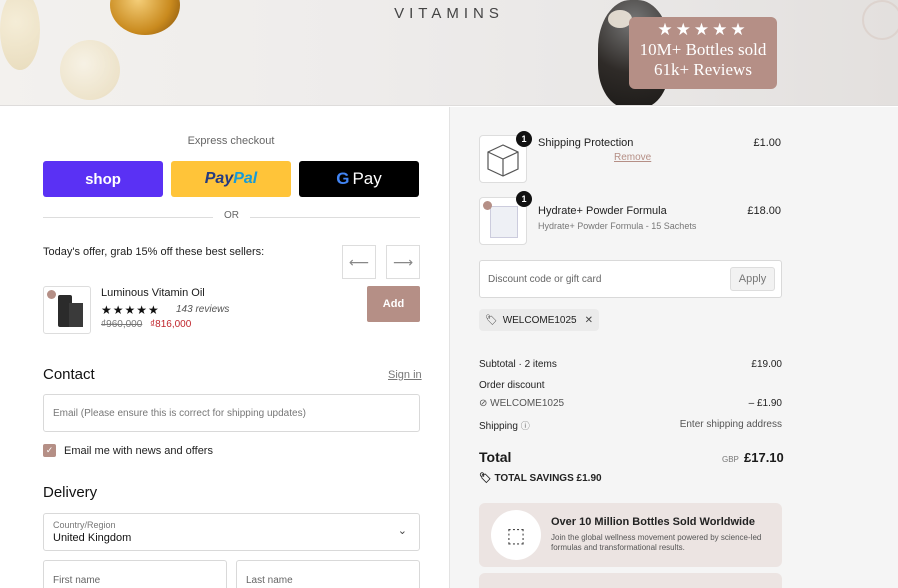 The width and height of the screenshot is (898, 588). Describe the element at coordinates (122, 324) in the screenshot. I see `original-price: ₫960,000` at that location.